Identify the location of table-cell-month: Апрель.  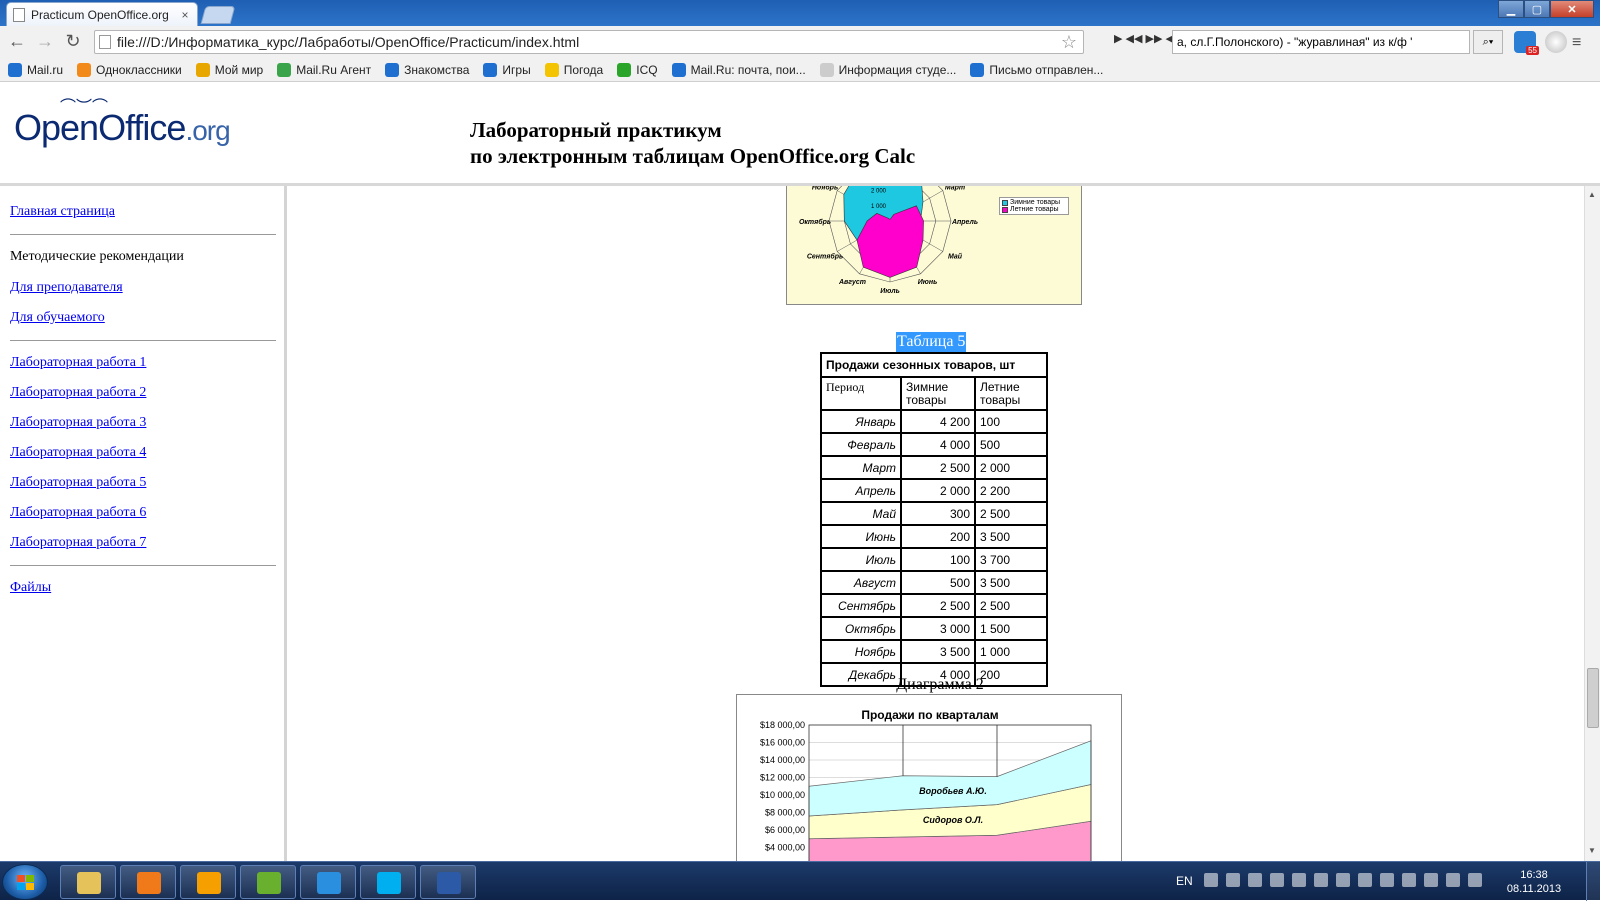
(861, 490).